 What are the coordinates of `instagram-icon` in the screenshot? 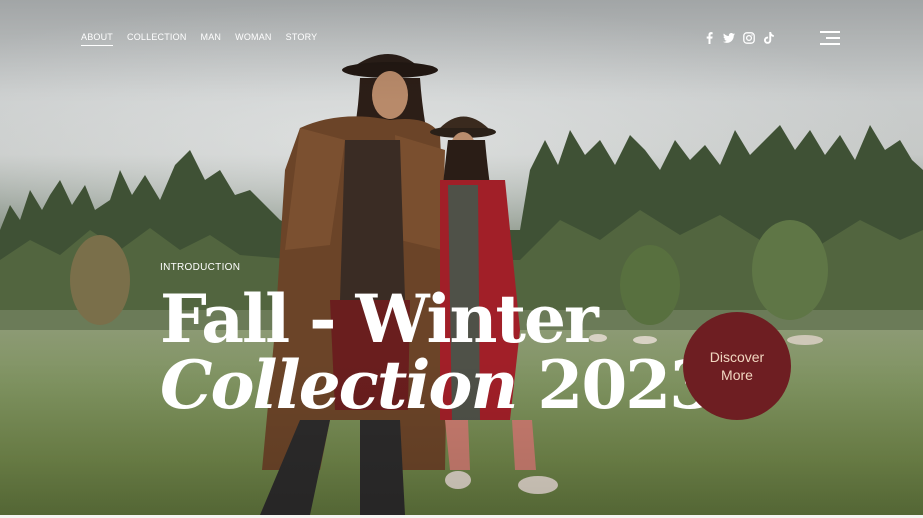 It's located at (749, 38).